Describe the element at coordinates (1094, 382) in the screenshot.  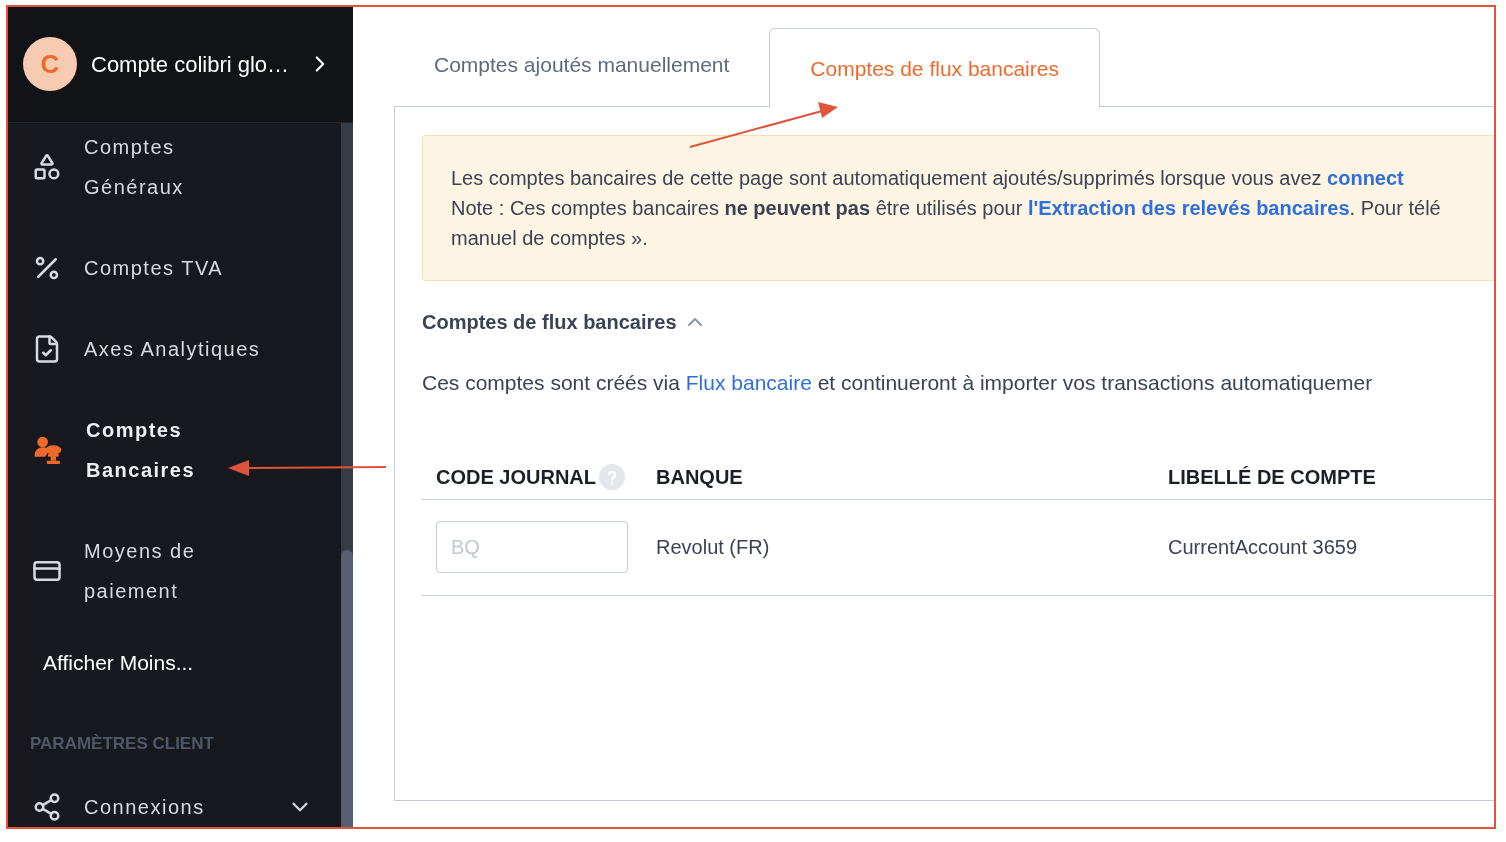
I see `text: et continueront à importer vos transactions automatiquemer` at that location.